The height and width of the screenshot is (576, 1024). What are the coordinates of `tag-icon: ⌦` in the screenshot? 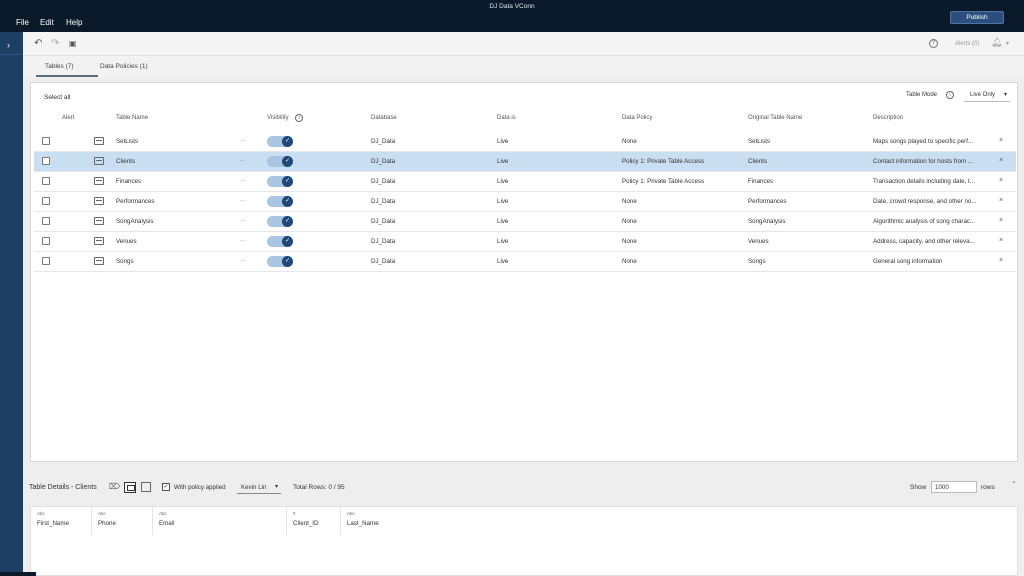 It's located at (114, 486).